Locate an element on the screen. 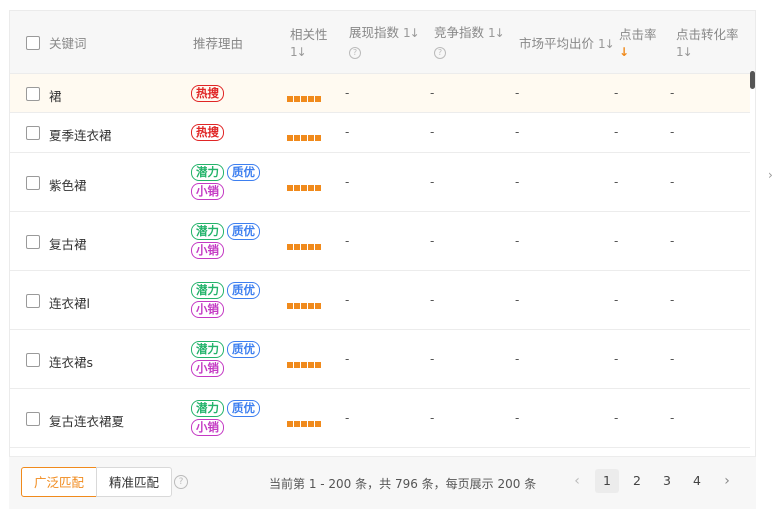  header-avg-bid: 市场平均出价 1↓ is located at coordinates (567, 44).